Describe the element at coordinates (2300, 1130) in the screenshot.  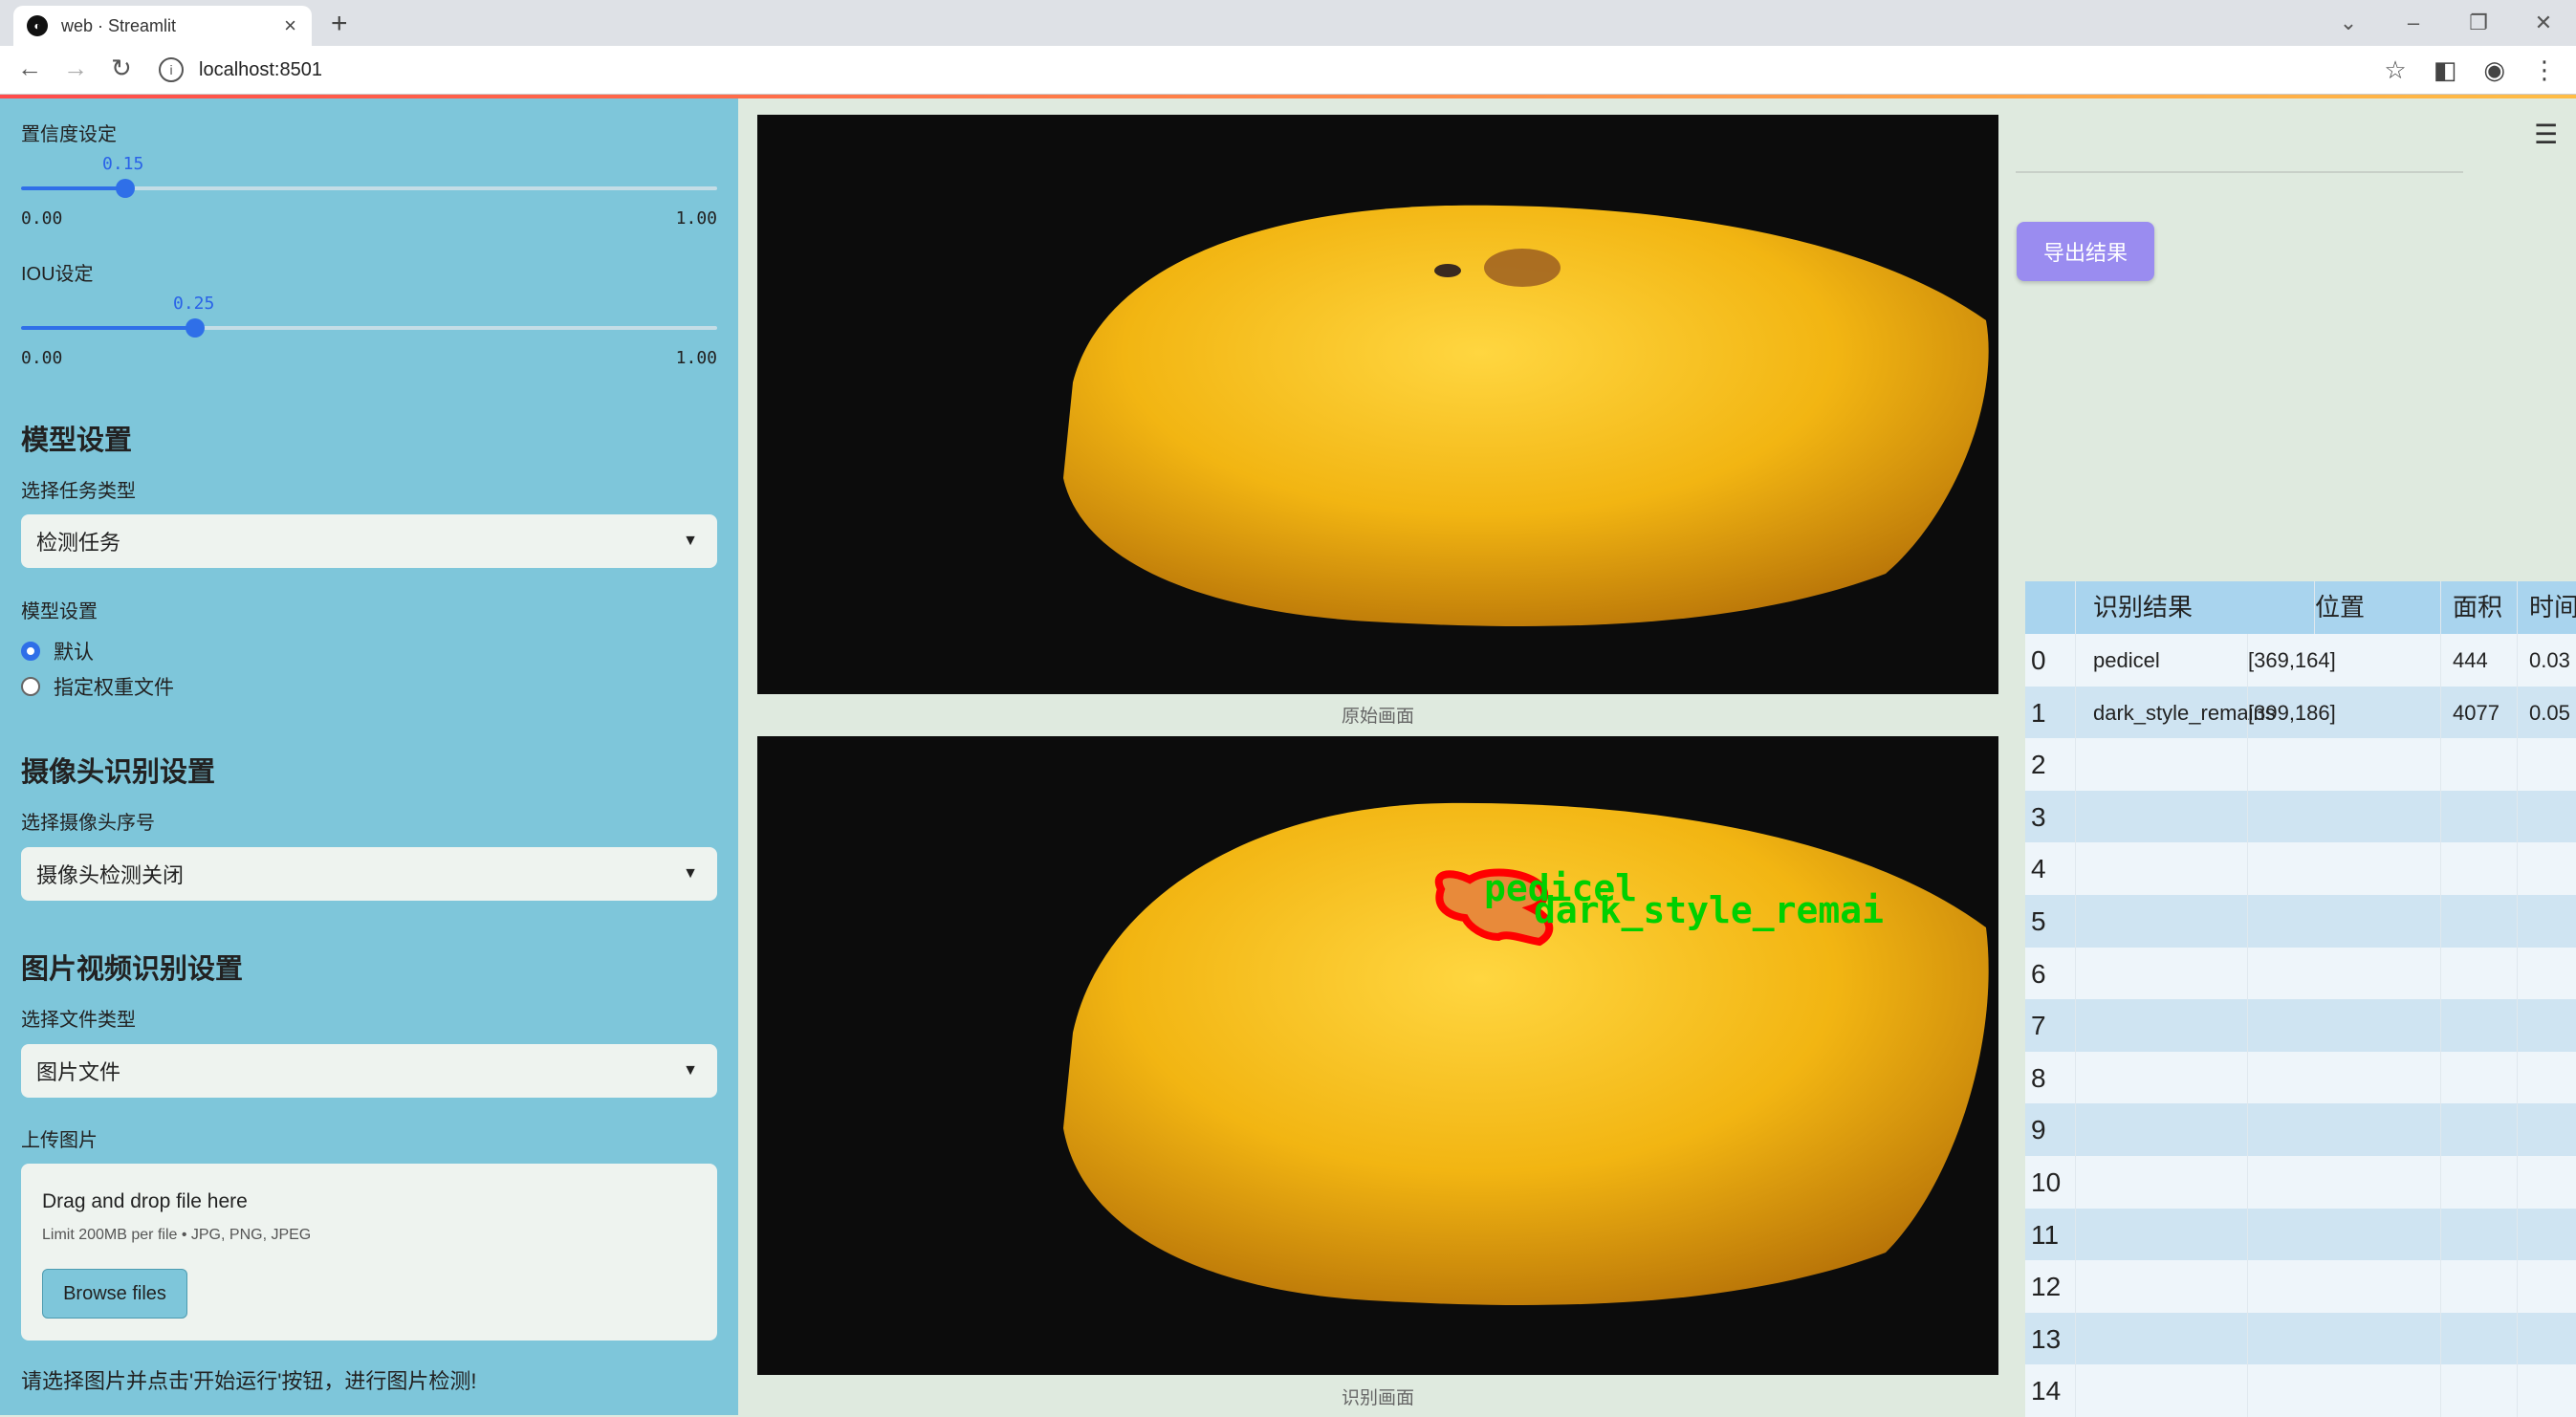
I see `table-row: 9` at that location.